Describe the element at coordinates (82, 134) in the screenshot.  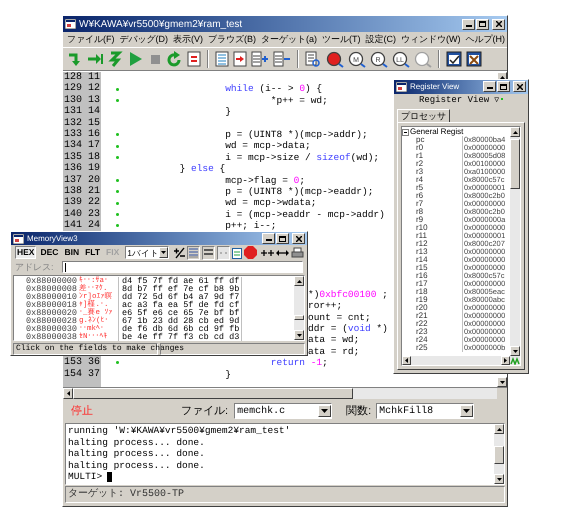
I see `line-number: 133 16` at that location.